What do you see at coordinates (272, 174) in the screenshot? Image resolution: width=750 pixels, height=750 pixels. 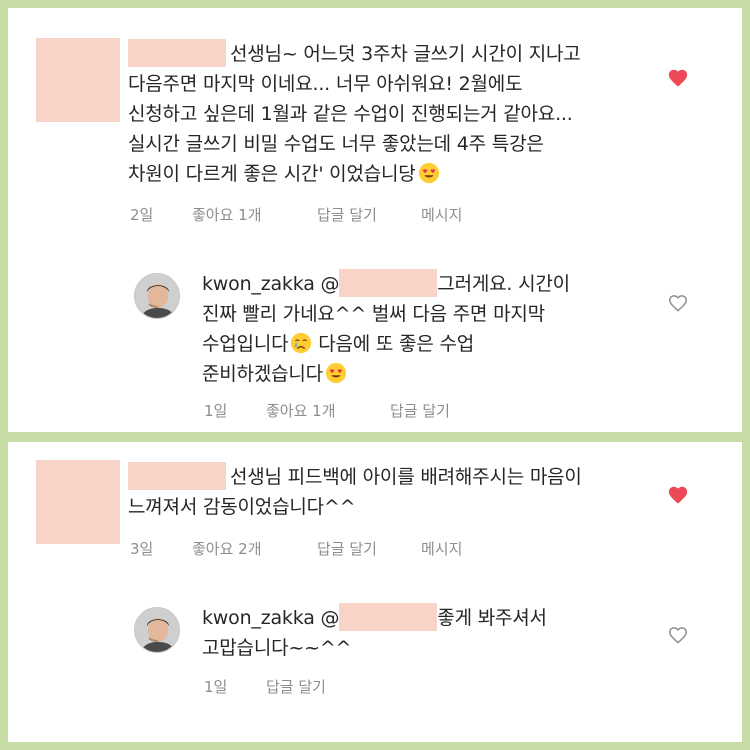 I see `comment-line: 차원이 다르게 좋은 시간' 이었습니당` at bounding box center [272, 174].